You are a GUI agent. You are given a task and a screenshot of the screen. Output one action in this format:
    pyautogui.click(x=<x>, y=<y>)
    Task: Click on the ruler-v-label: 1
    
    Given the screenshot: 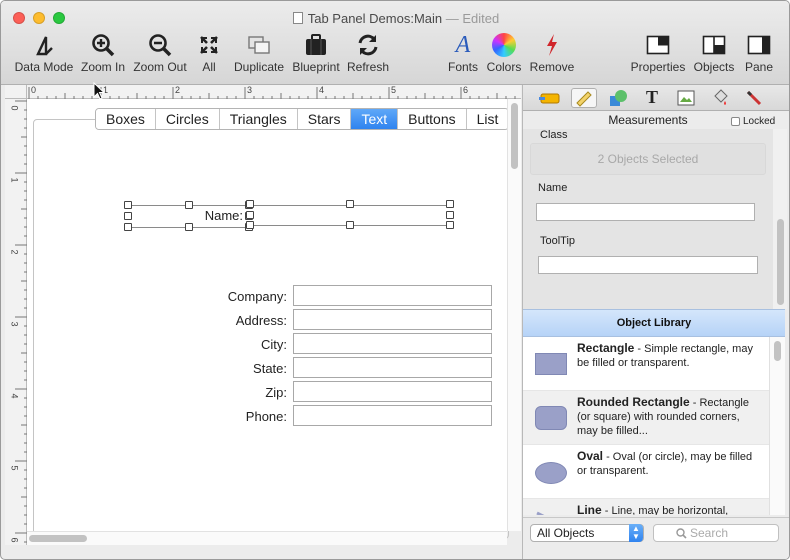 What is the action you would take?
    pyautogui.click(x=14, y=180)
    